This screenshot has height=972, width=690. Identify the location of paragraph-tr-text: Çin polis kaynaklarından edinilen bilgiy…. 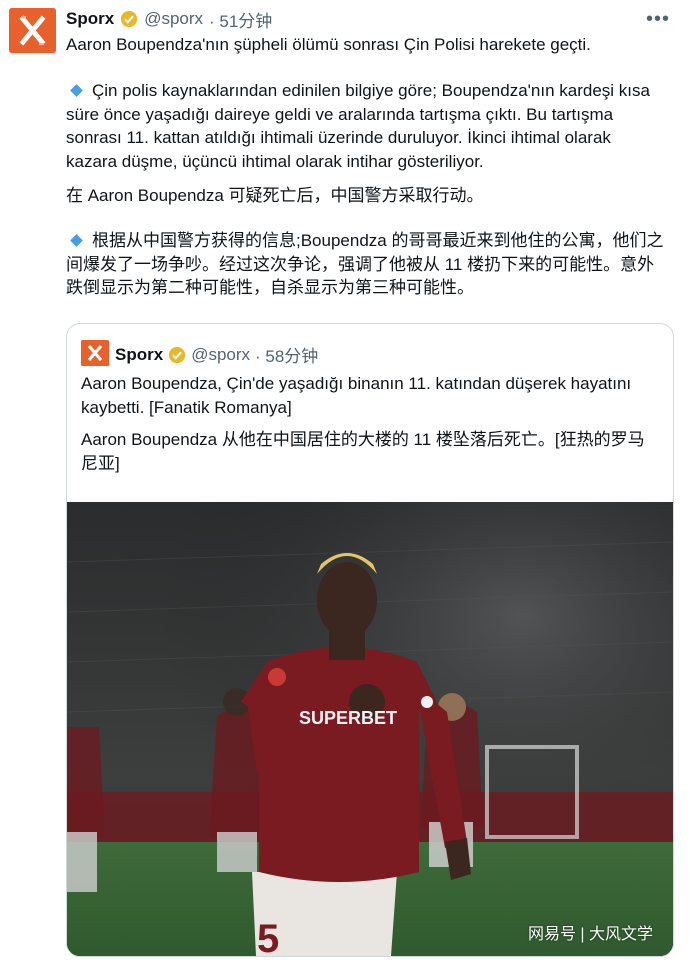
(358, 126).